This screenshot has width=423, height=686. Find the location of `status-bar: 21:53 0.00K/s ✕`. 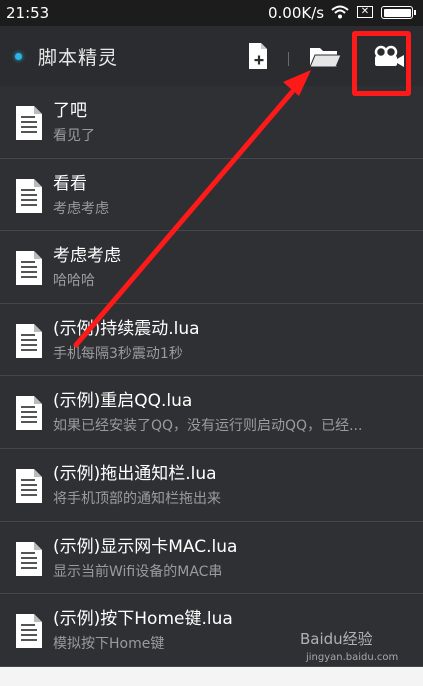

status-bar: 21:53 0.00K/s ✕ is located at coordinates (211, 13).